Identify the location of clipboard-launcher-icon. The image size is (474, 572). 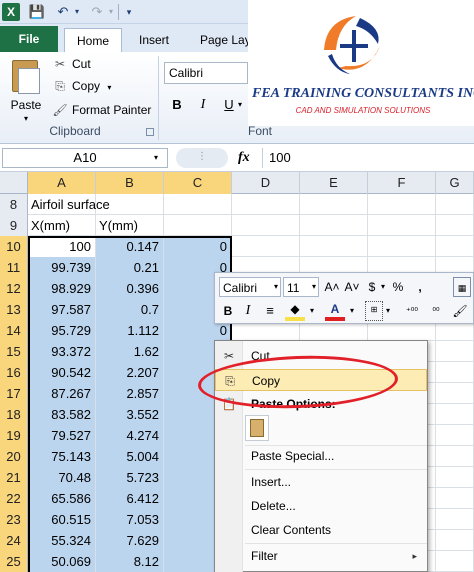
(150, 132).